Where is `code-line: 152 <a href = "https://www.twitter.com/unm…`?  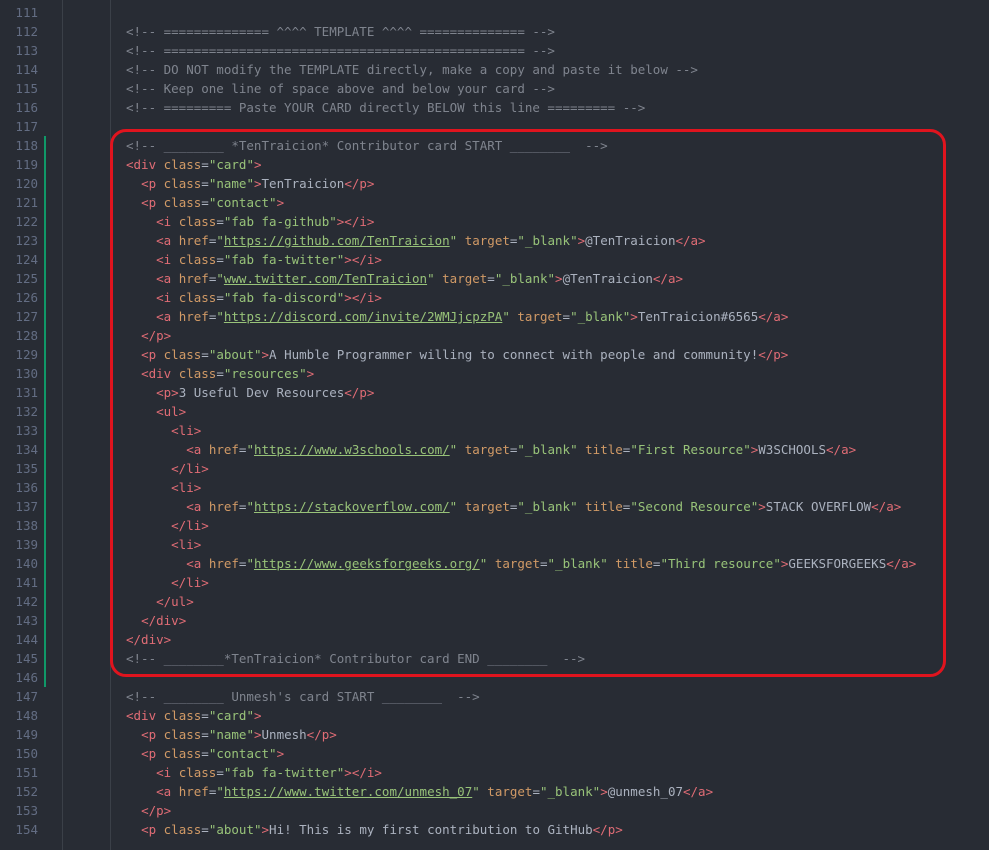 code-line: 152 <a href = "https://www.twitter.com/unm… is located at coordinates (494, 791).